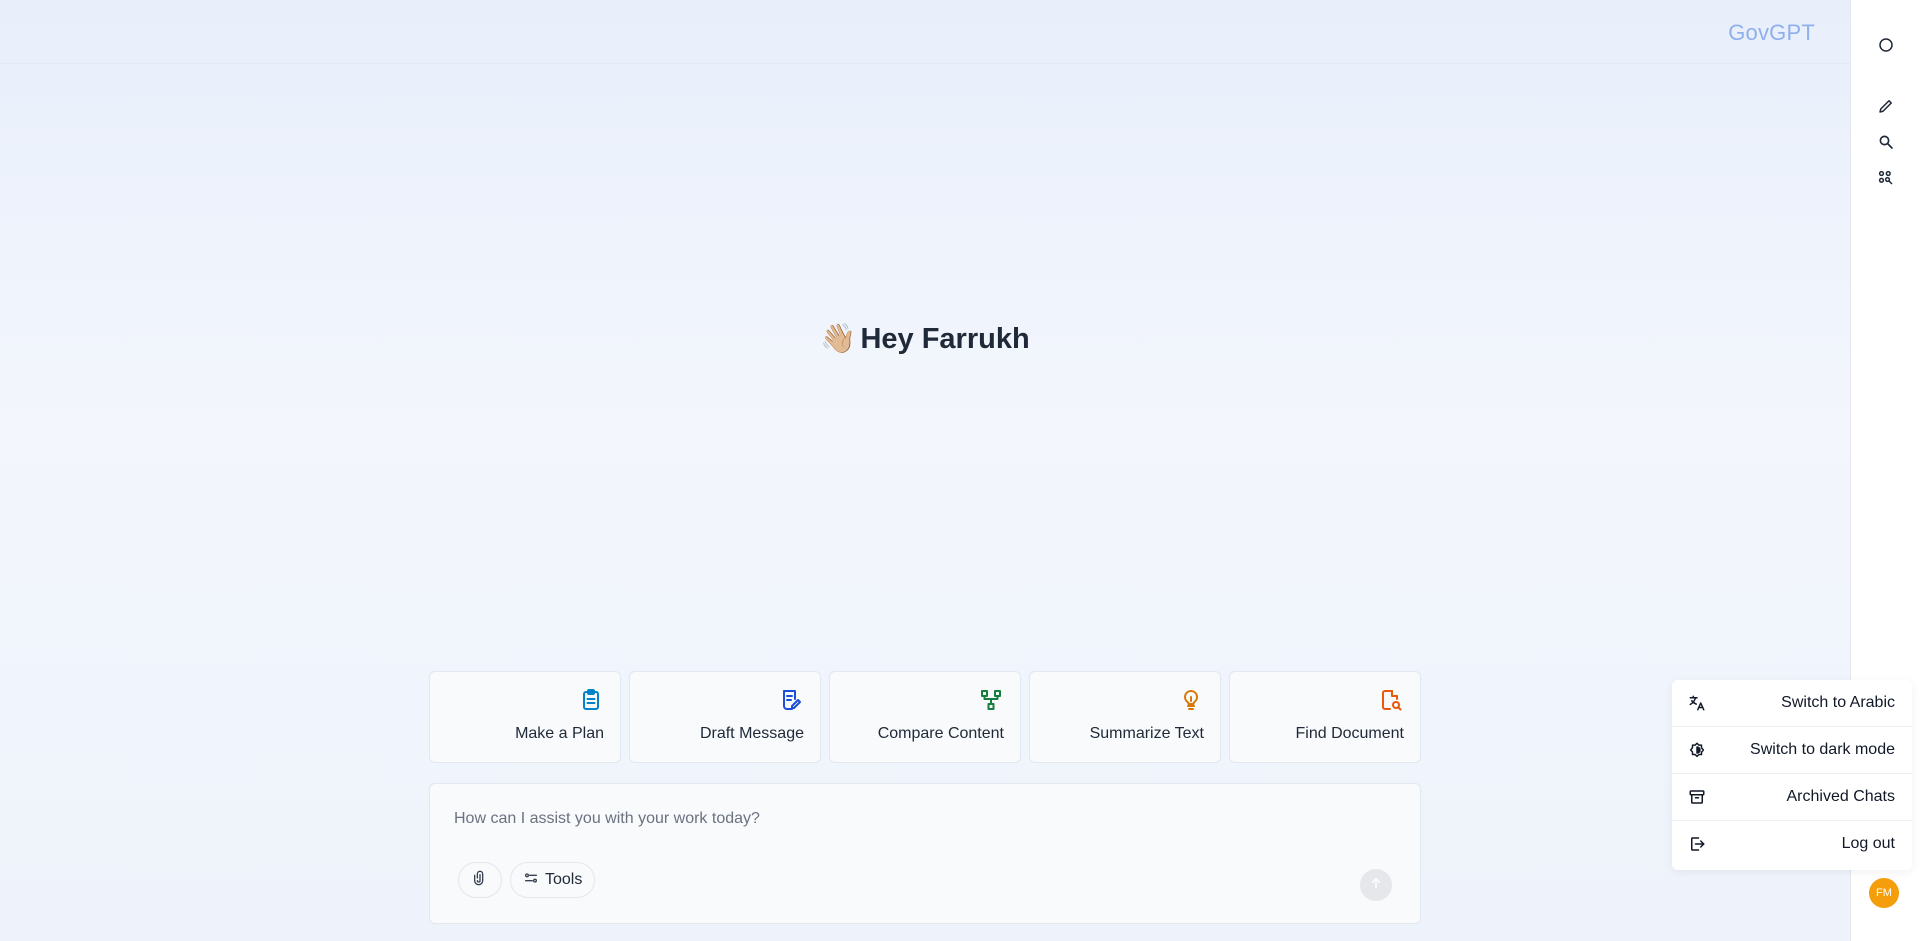  Describe the element at coordinates (1350, 733) in the screenshot. I see `card-label: Find Document` at that location.